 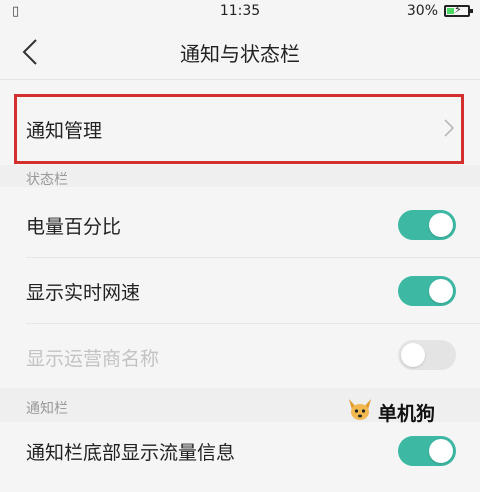 I want to click on carrier-name-toggle, so click(x=427, y=355).